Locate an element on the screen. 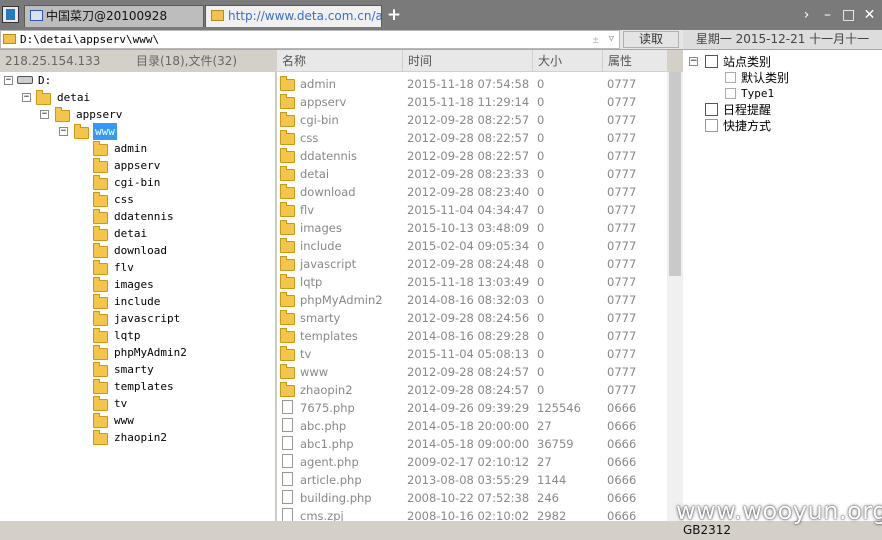  file-row: abc1.php 2014-05-18 09:00:00 36759 0666 is located at coordinates (472, 444).